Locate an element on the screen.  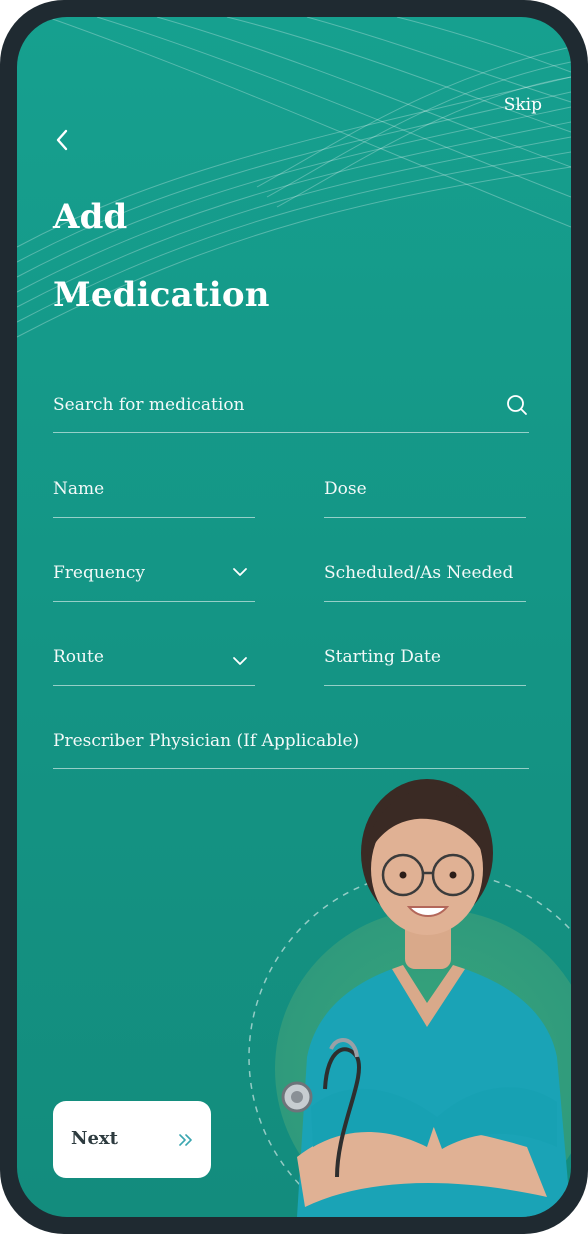
page-title-line2: Medication is located at coordinates (161, 295).